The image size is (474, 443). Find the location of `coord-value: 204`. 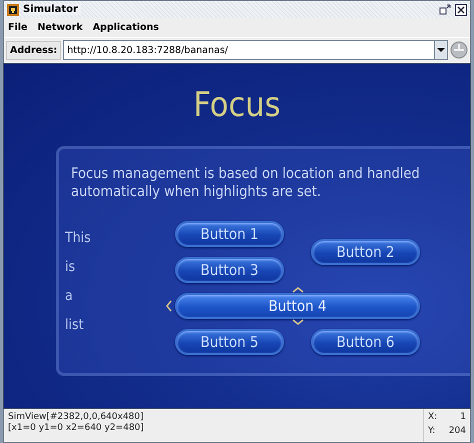

coord-value: 204 is located at coordinates (457, 432).